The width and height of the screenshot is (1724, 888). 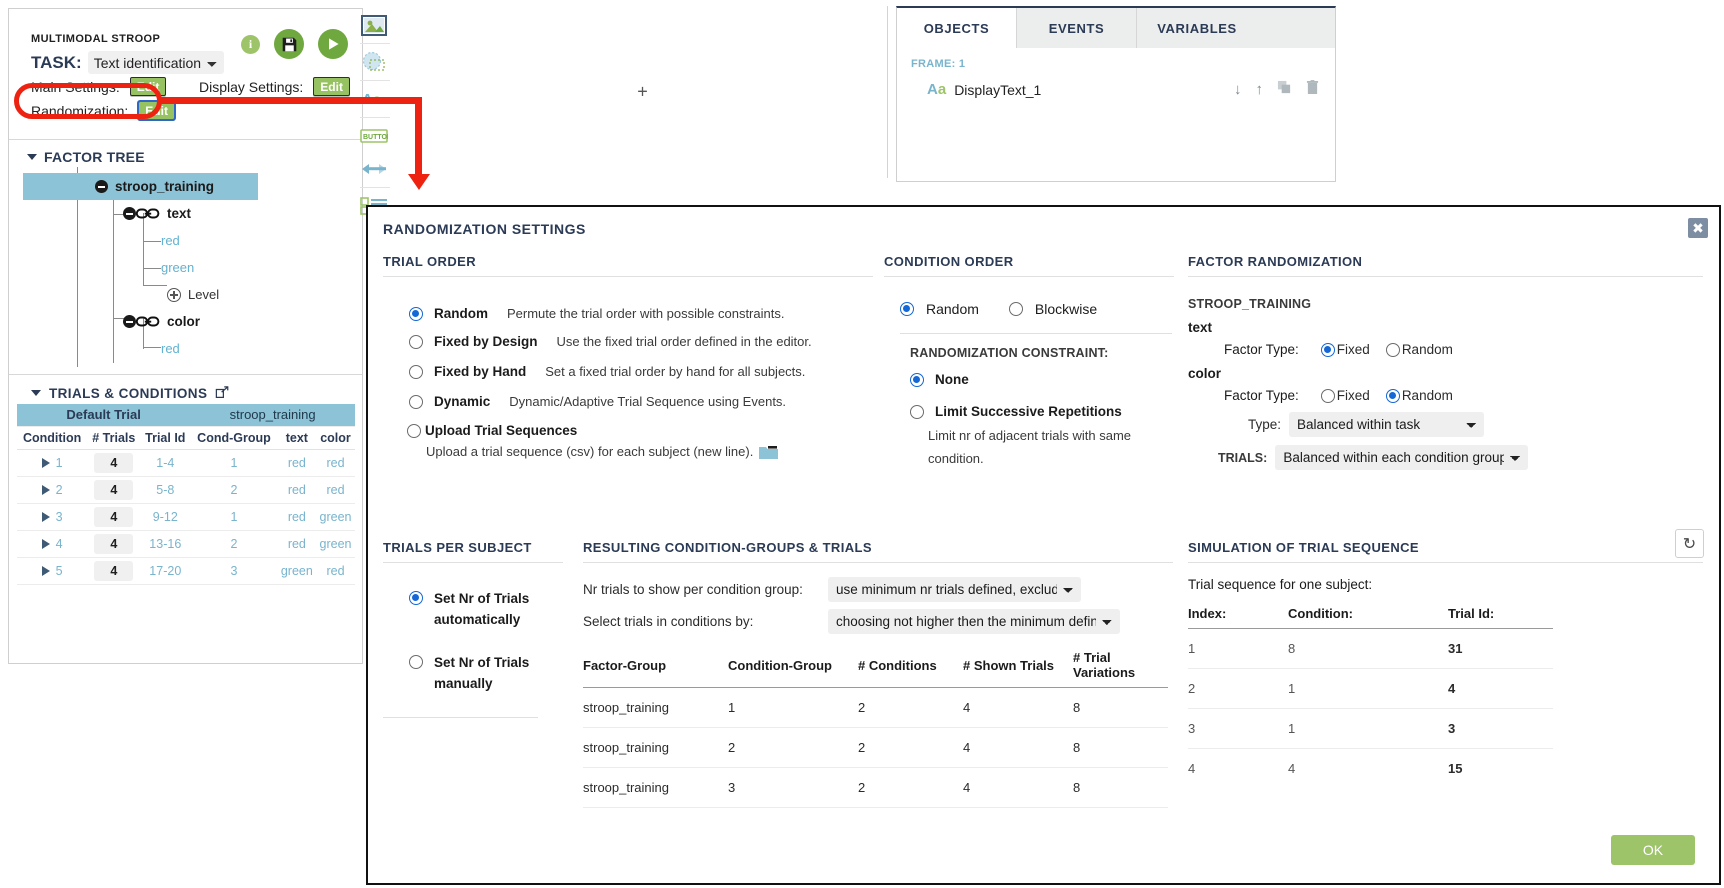 What do you see at coordinates (188, 321) in the screenshot?
I see `tree-node-factor-color: color` at bounding box center [188, 321].